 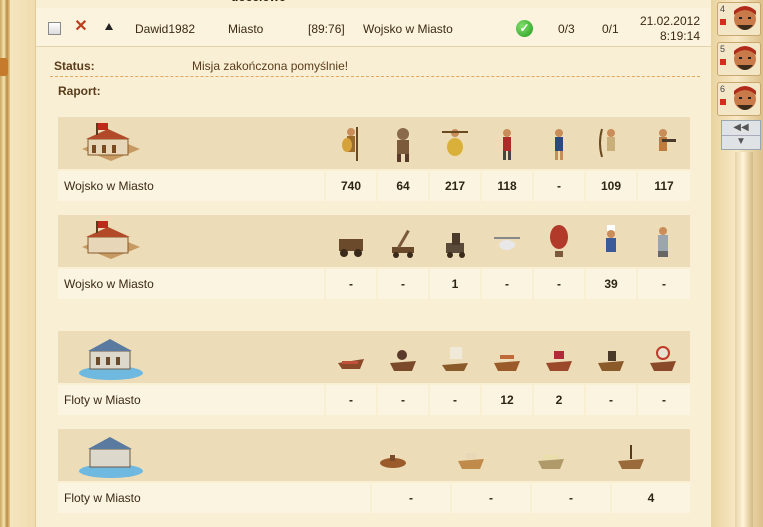 What do you see at coordinates (109, 26) in the screenshot?
I see `expand-triangle-icon` at bounding box center [109, 26].